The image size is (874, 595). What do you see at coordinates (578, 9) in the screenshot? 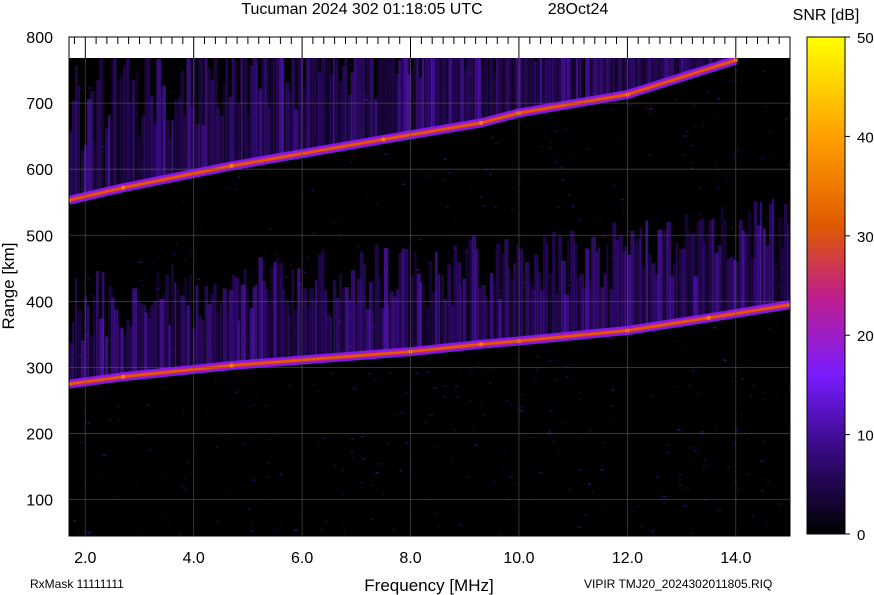
I see `chart-date: 28Oct24` at bounding box center [578, 9].